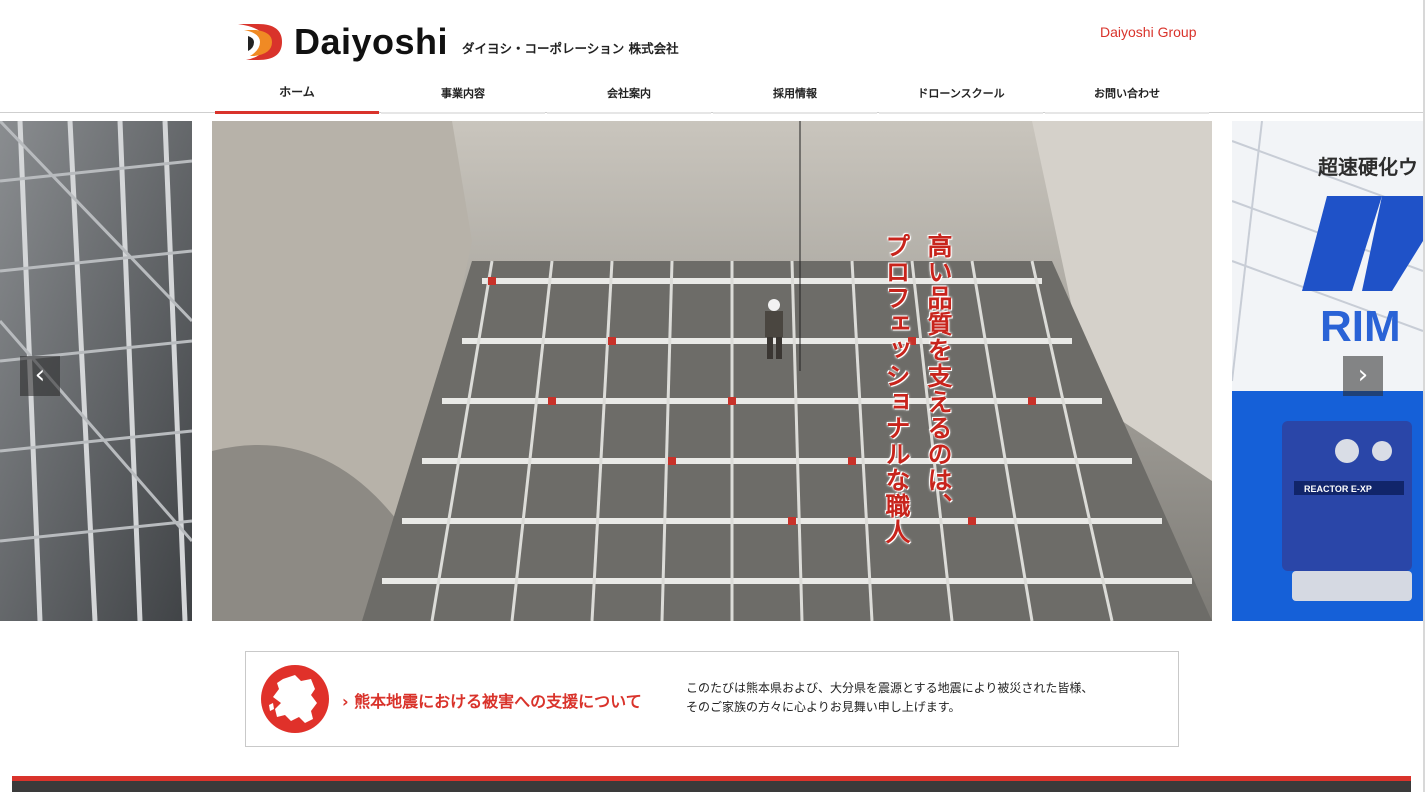 The height and width of the screenshot is (792, 1425). I want to click on next-slide-brand: RIM, so click(1360, 326).